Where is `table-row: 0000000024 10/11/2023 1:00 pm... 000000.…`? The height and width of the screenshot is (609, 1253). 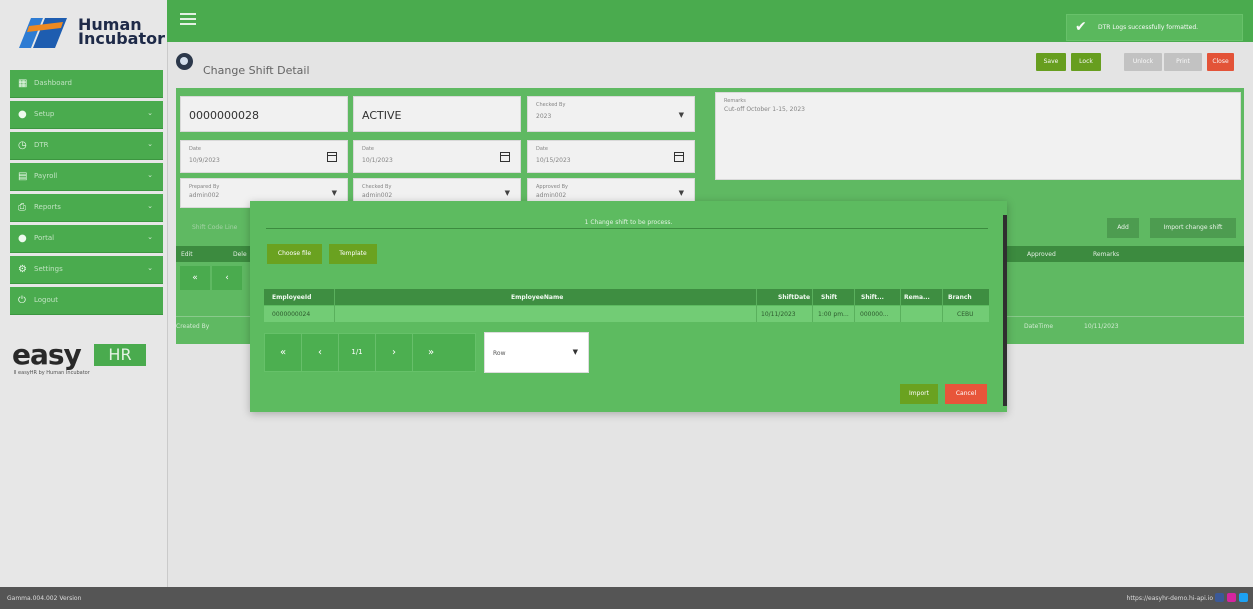
table-row: 0000000024 10/11/2023 1:00 pm... 000000.… is located at coordinates (626, 314).